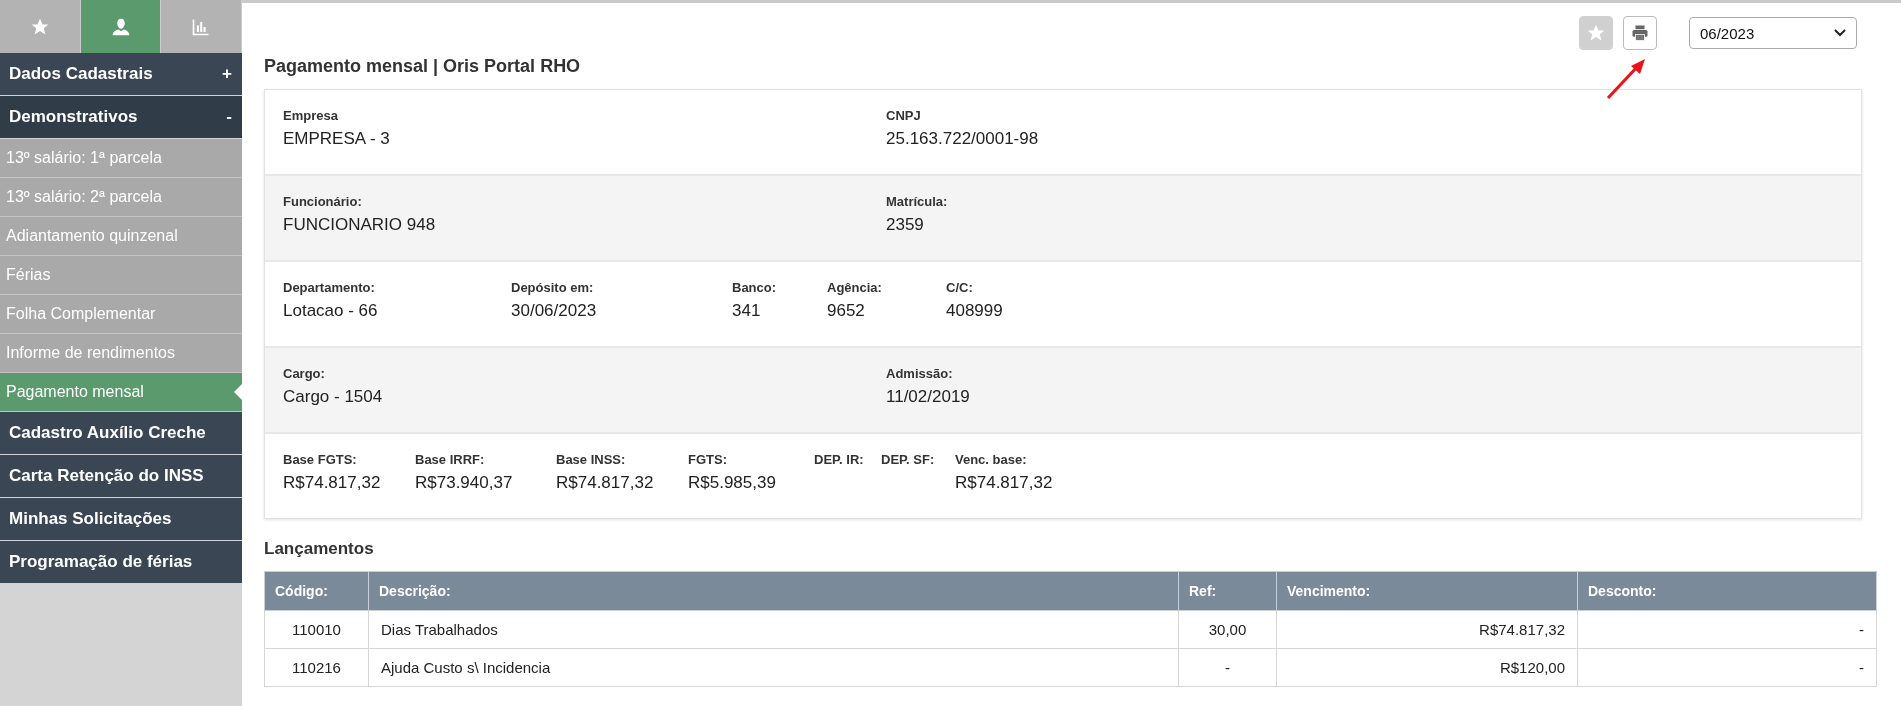 This screenshot has width=1901, height=706. What do you see at coordinates (121, 562) in the screenshot?
I see `menu-section: Programação de férias` at bounding box center [121, 562].